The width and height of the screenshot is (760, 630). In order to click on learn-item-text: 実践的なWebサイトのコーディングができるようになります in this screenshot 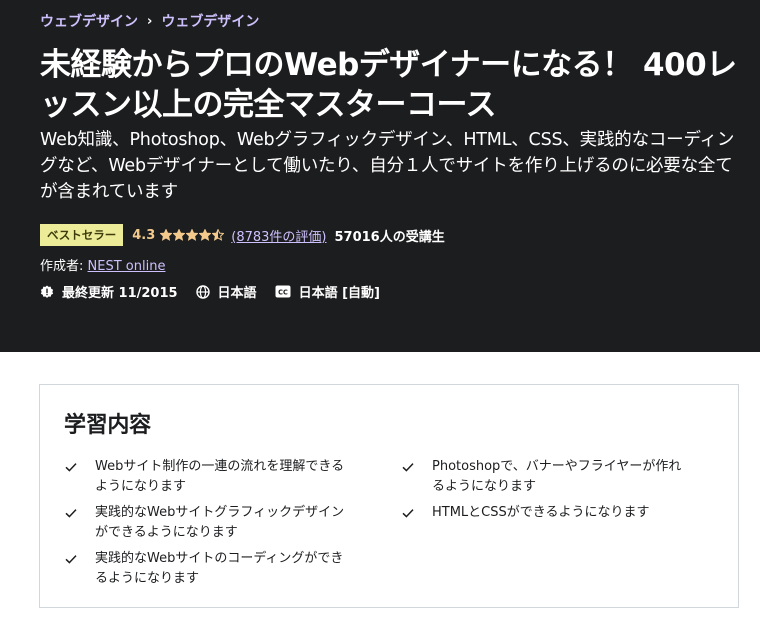, I will do `click(219, 568)`.